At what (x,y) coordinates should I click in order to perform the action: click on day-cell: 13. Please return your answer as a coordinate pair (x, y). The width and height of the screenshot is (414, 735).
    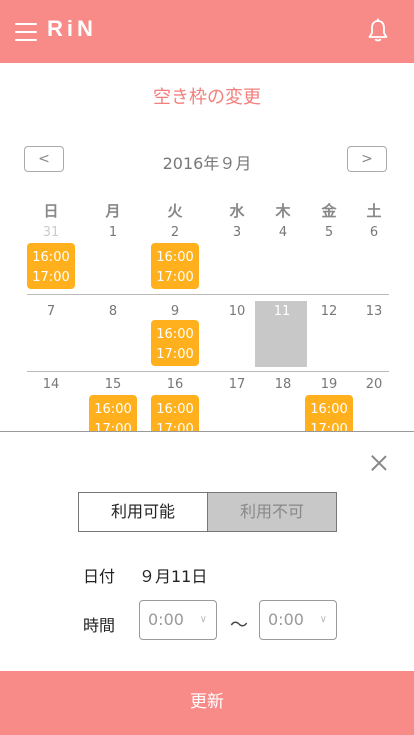
    Looking at the image, I should click on (374, 311).